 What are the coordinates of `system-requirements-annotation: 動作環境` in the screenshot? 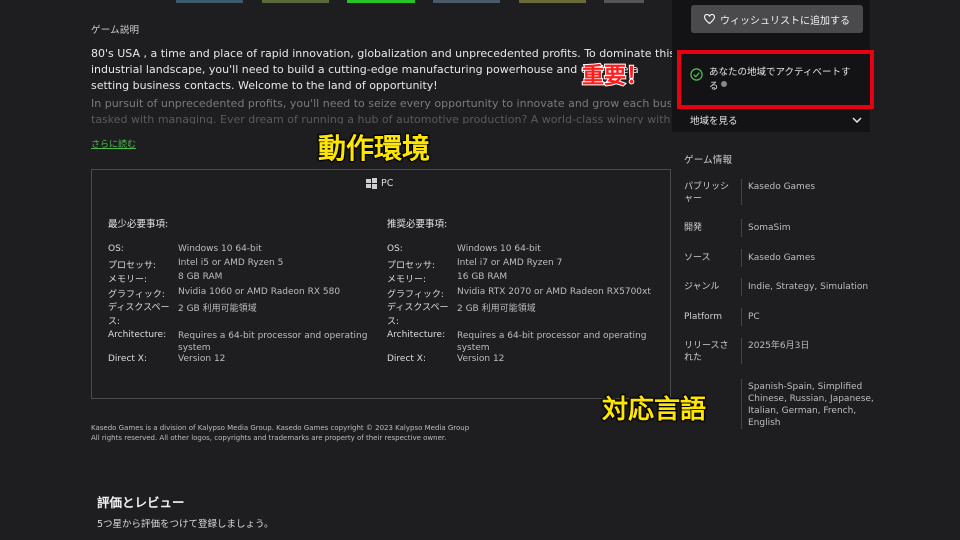 It's located at (374, 148).